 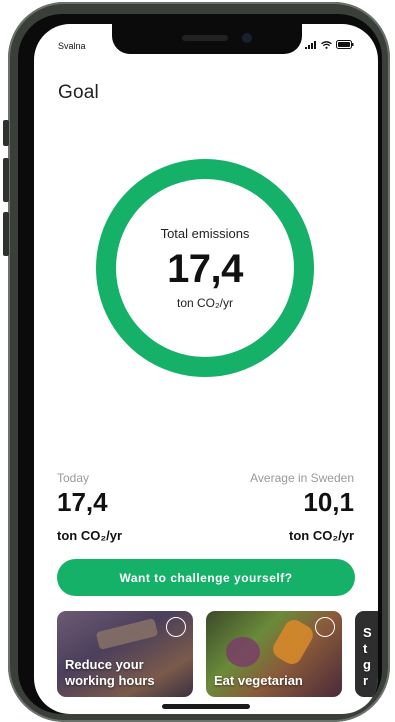 What do you see at coordinates (206, 706) in the screenshot?
I see `home-indicator` at bounding box center [206, 706].